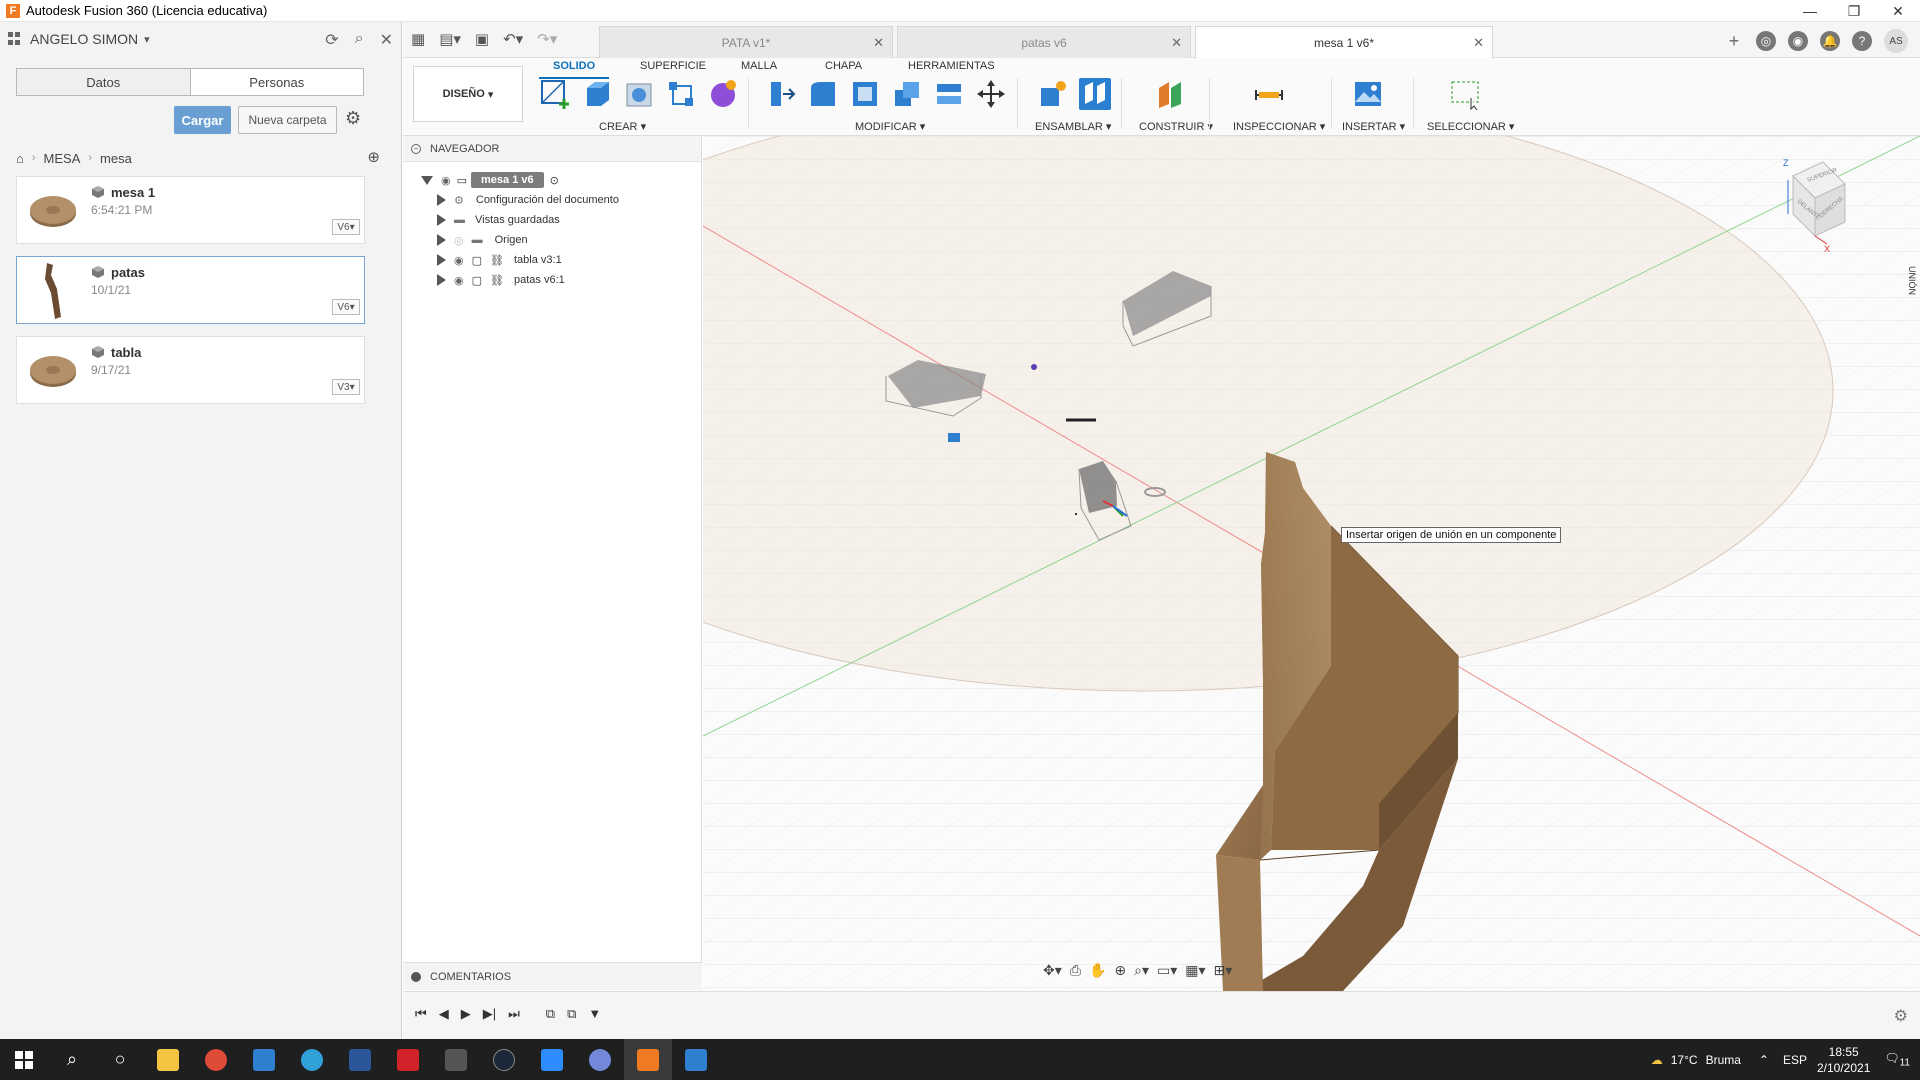 Image resolution: width=1920 pixels, height=1080 pixels. Describe the element at coordinates (264, 1059) in the screenshot. I see `mail-icon` at that location.